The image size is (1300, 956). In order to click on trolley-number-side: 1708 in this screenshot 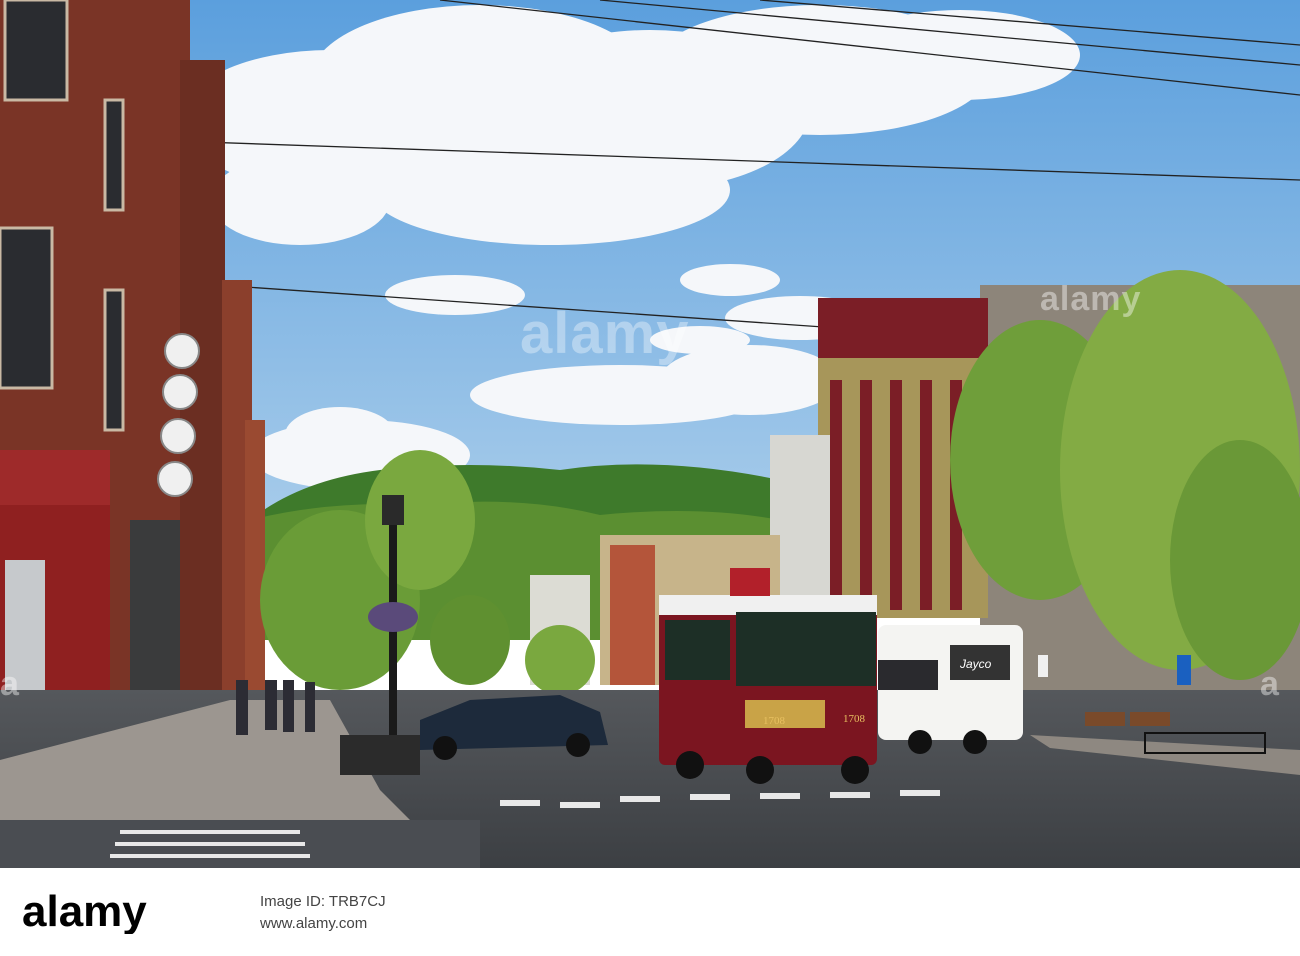, I will do `click(774, 721)`.